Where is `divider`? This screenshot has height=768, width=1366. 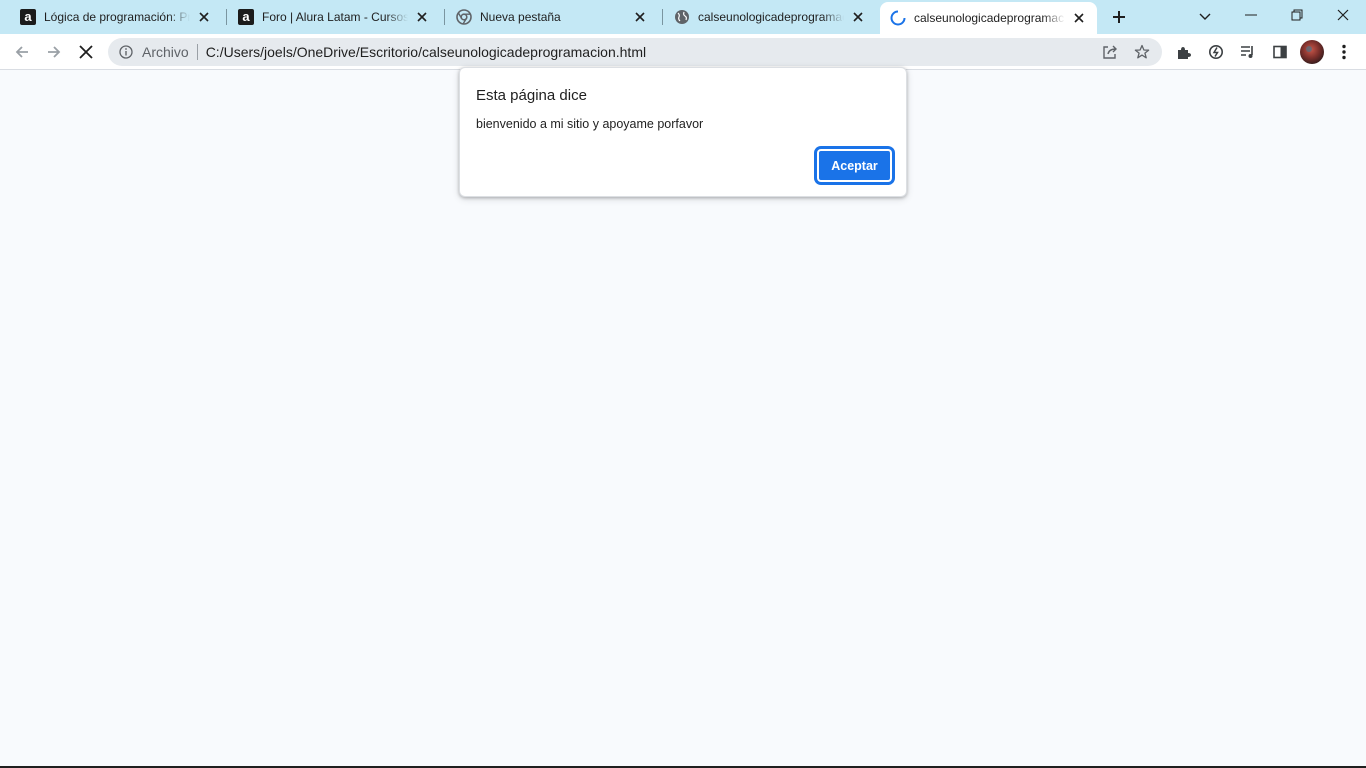 divider is located at coordinates (197, 52).